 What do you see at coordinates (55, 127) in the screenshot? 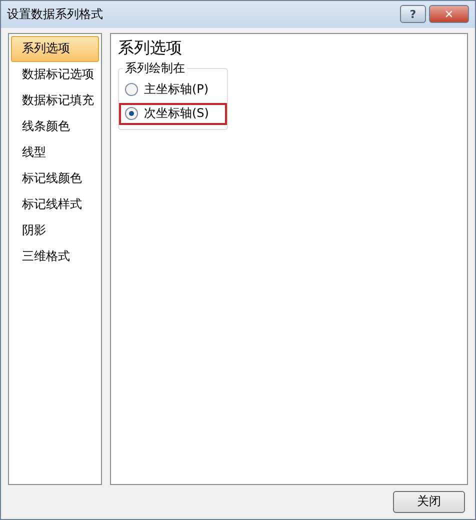
I see `sidebar-item: 线条颜色` at bounding box center [55, 127].